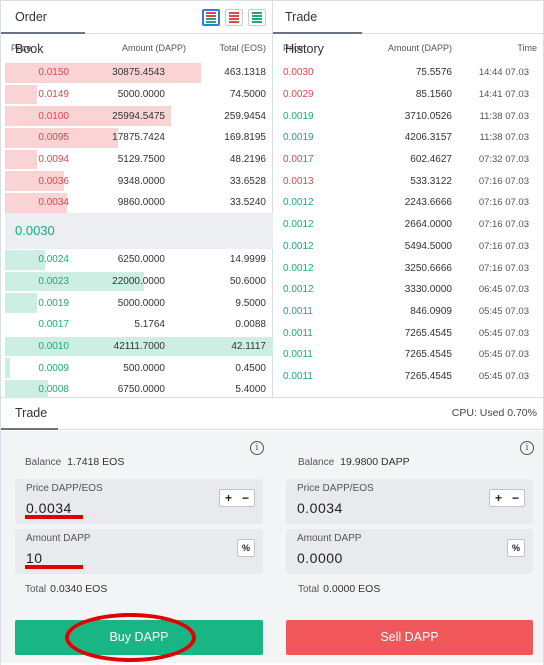  What do you see at coordinates (53, 203) in the screenshot?
I see `ask-price: 0.0034` at bounding box center [53, 203].